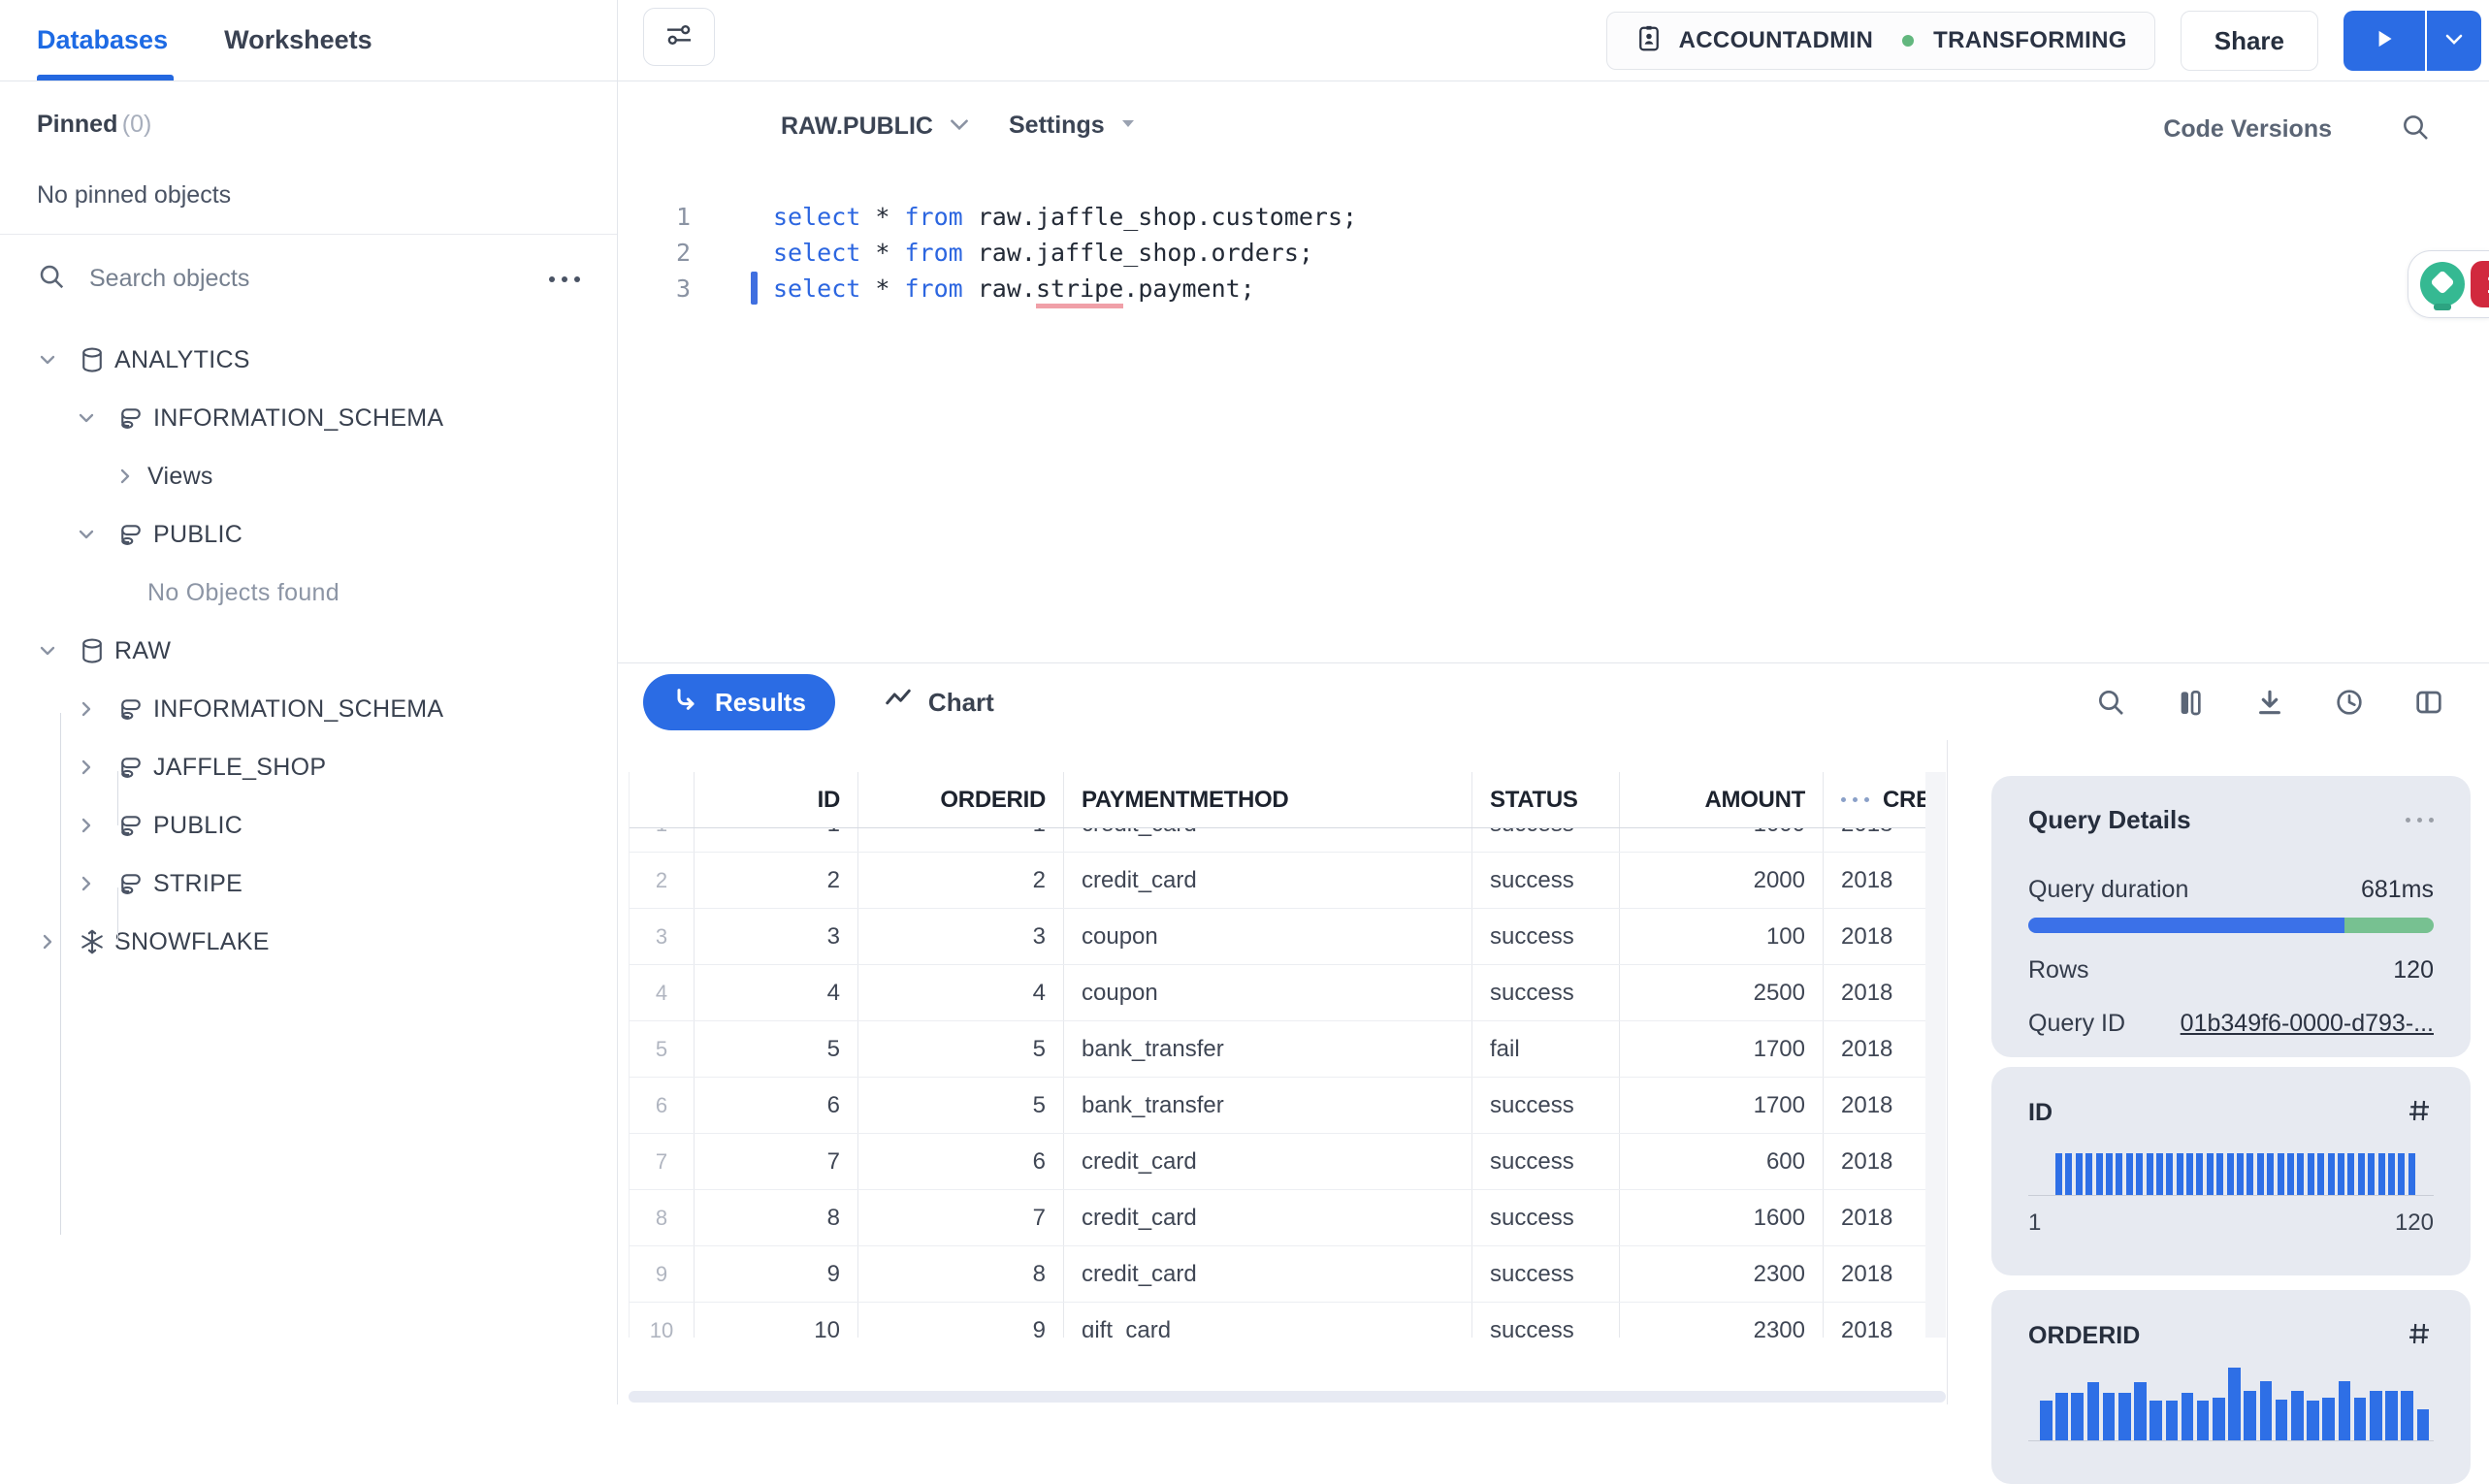 The image size is (2489, 1484). What do you see at coordinates (1546, 799) in the screenshot?
I see `column-header-status: STATUS` at bounding box center [1546, 799].